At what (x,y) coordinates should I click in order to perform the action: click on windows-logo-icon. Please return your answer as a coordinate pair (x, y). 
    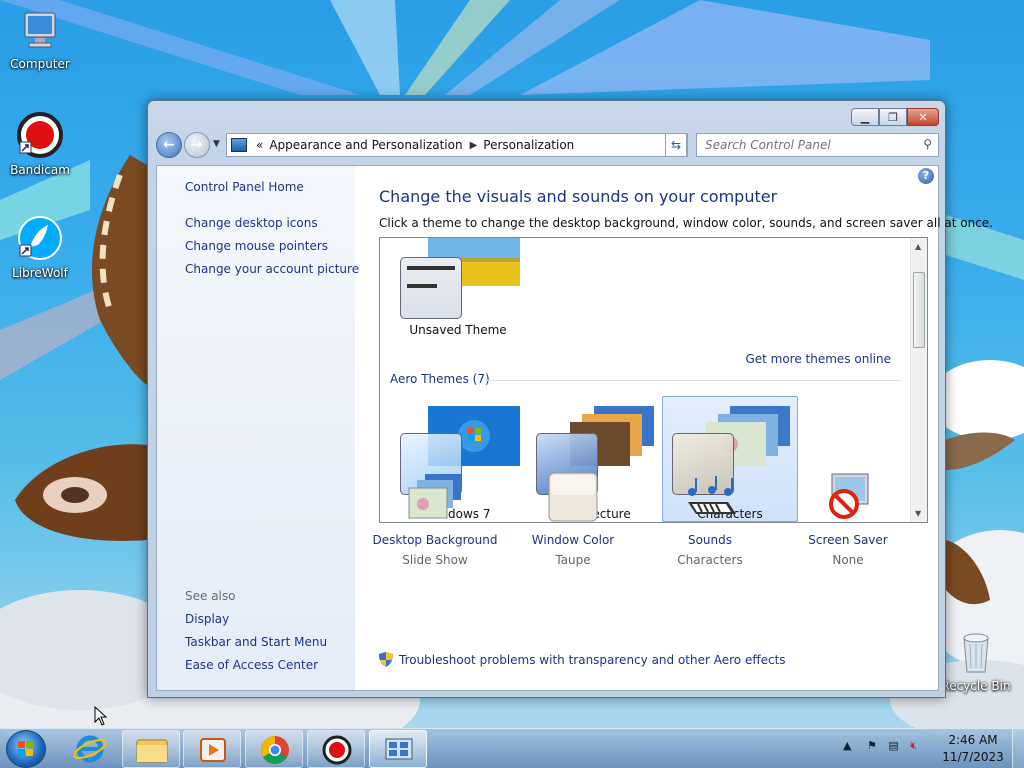
    Looking at the image, I should click on (25, 748).